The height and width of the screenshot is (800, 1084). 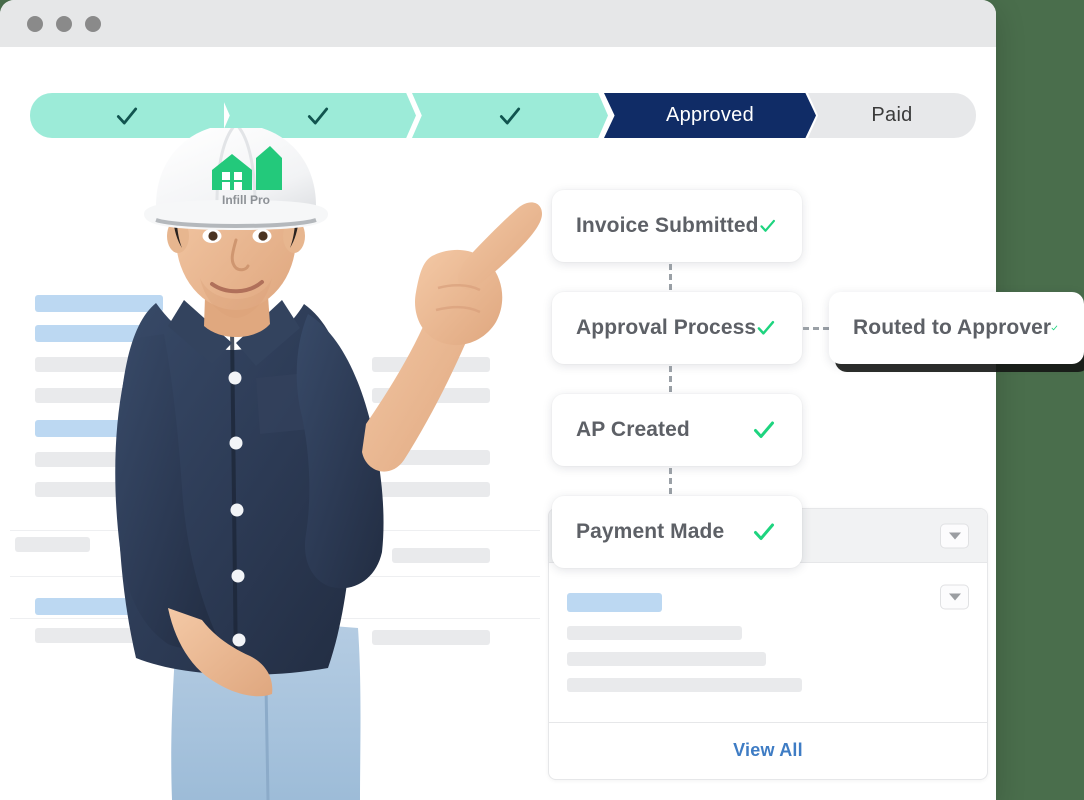 What do you see at coordinates (213, 236) in the screenshot?
I see `eye-left` at bounding box center [213, 236].